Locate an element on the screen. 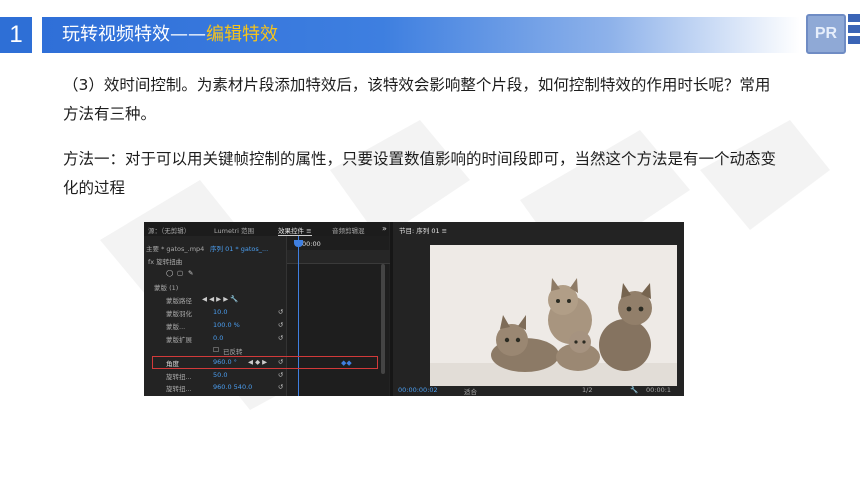 Image resolution: width=860 pixels, height=484 pixels. resolution-dropdown: 1/2 is located at coordinates (587, 390).